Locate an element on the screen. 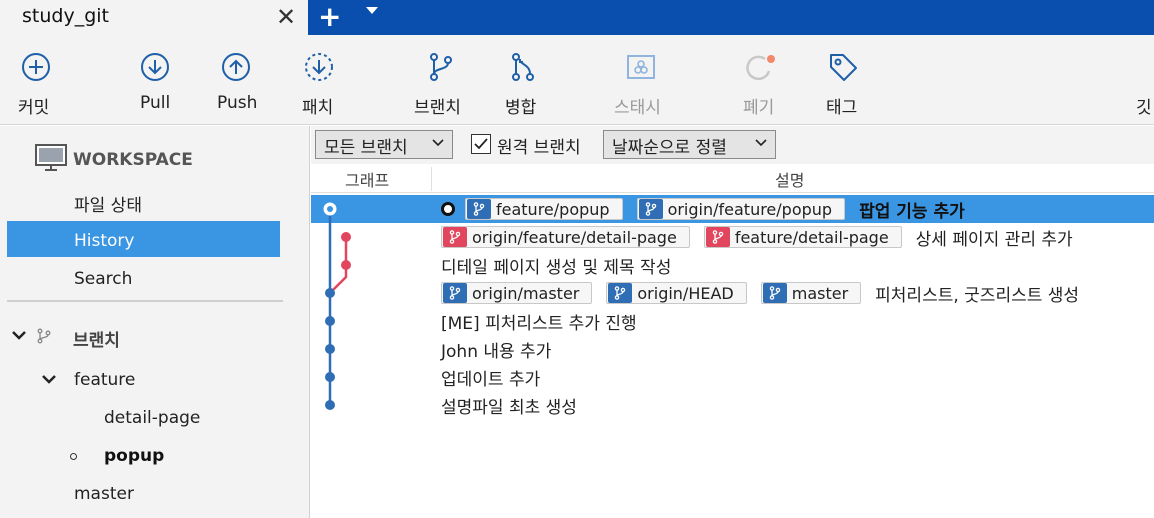 This screenshot has height=518, width=1154. merge-button: 병합 is located at coordinates (525, 80).